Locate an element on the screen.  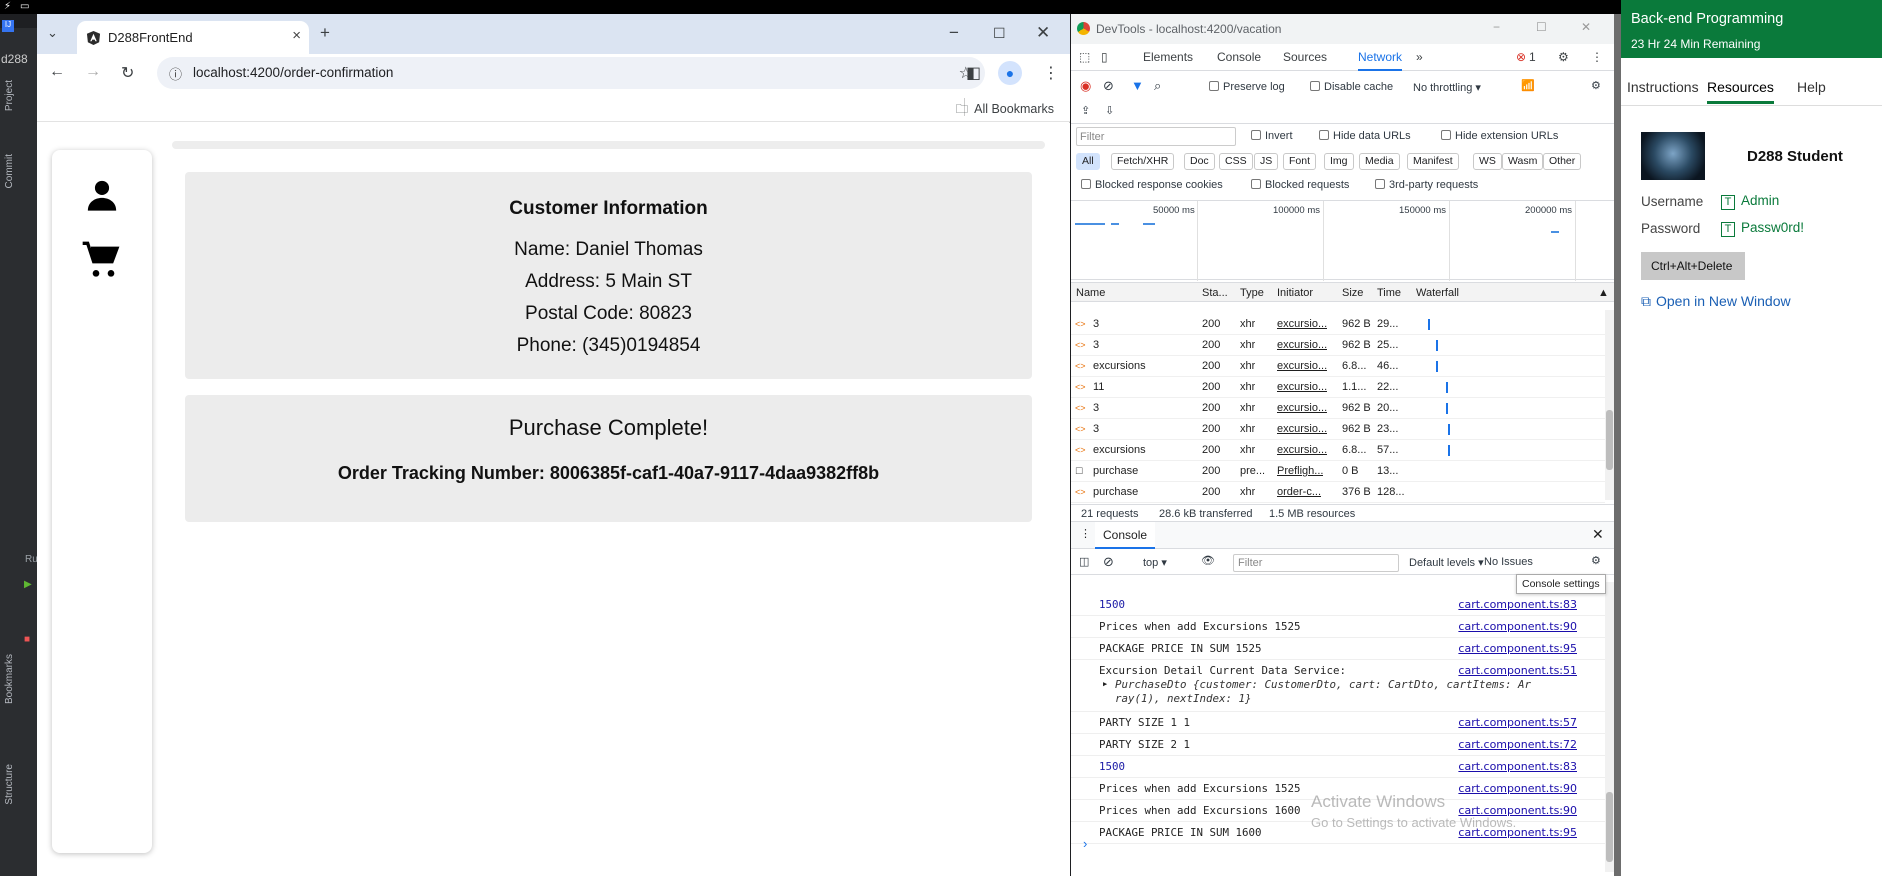
col-type: Type is located at coordinates (1252, 293).